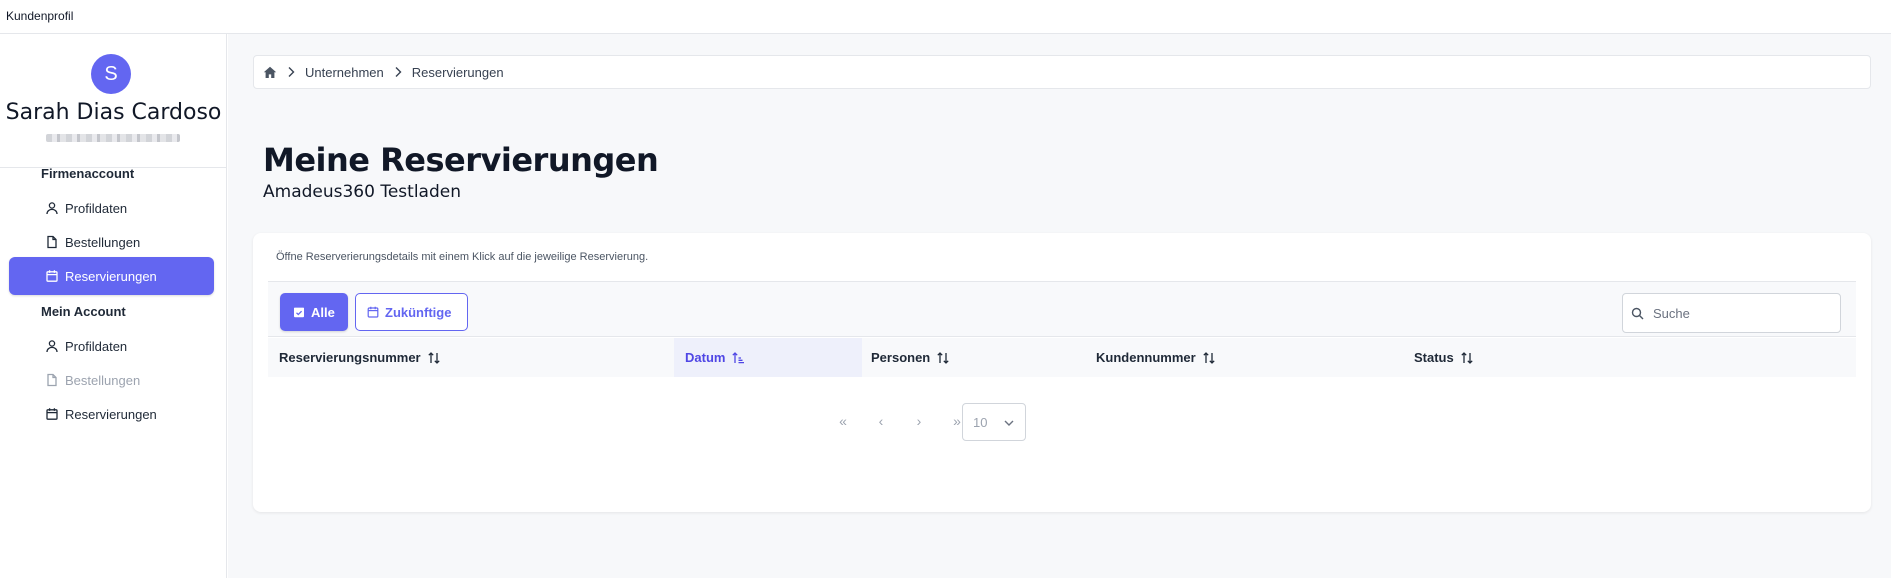 The image size is (1891, 578). What do you see at coordinates (113, 138) in the screenshot?
I see `user-email-blurred` at bounding box center [113, 138].